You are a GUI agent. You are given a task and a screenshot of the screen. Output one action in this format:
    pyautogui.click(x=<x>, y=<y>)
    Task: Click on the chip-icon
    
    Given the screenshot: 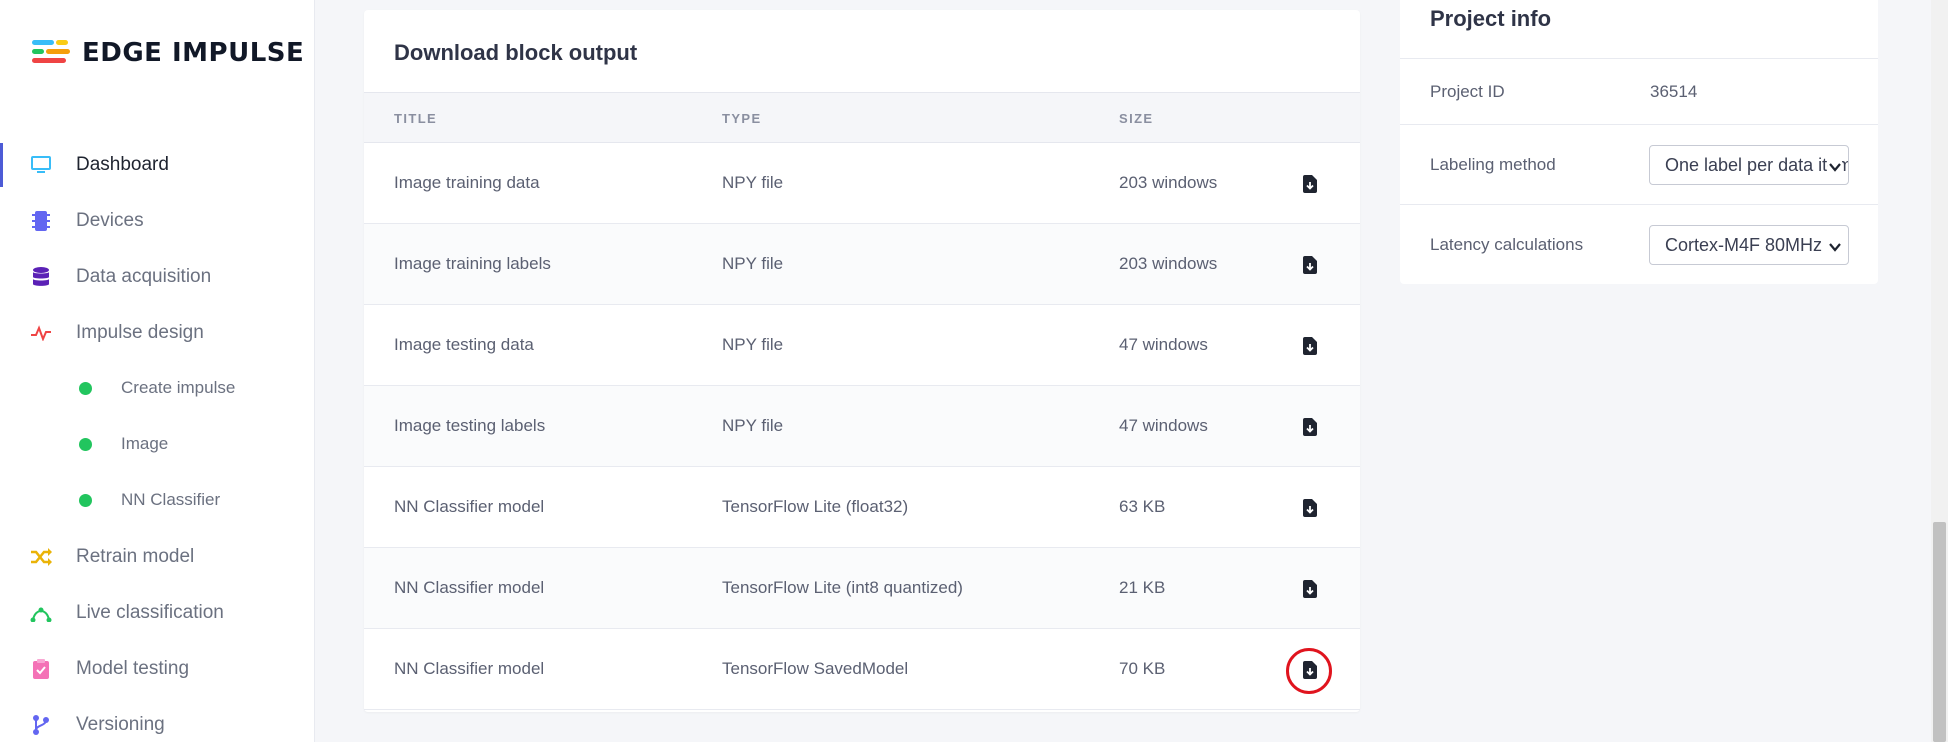 What is the action you would take?
    pyautogui.click(x=41, y=221)
    